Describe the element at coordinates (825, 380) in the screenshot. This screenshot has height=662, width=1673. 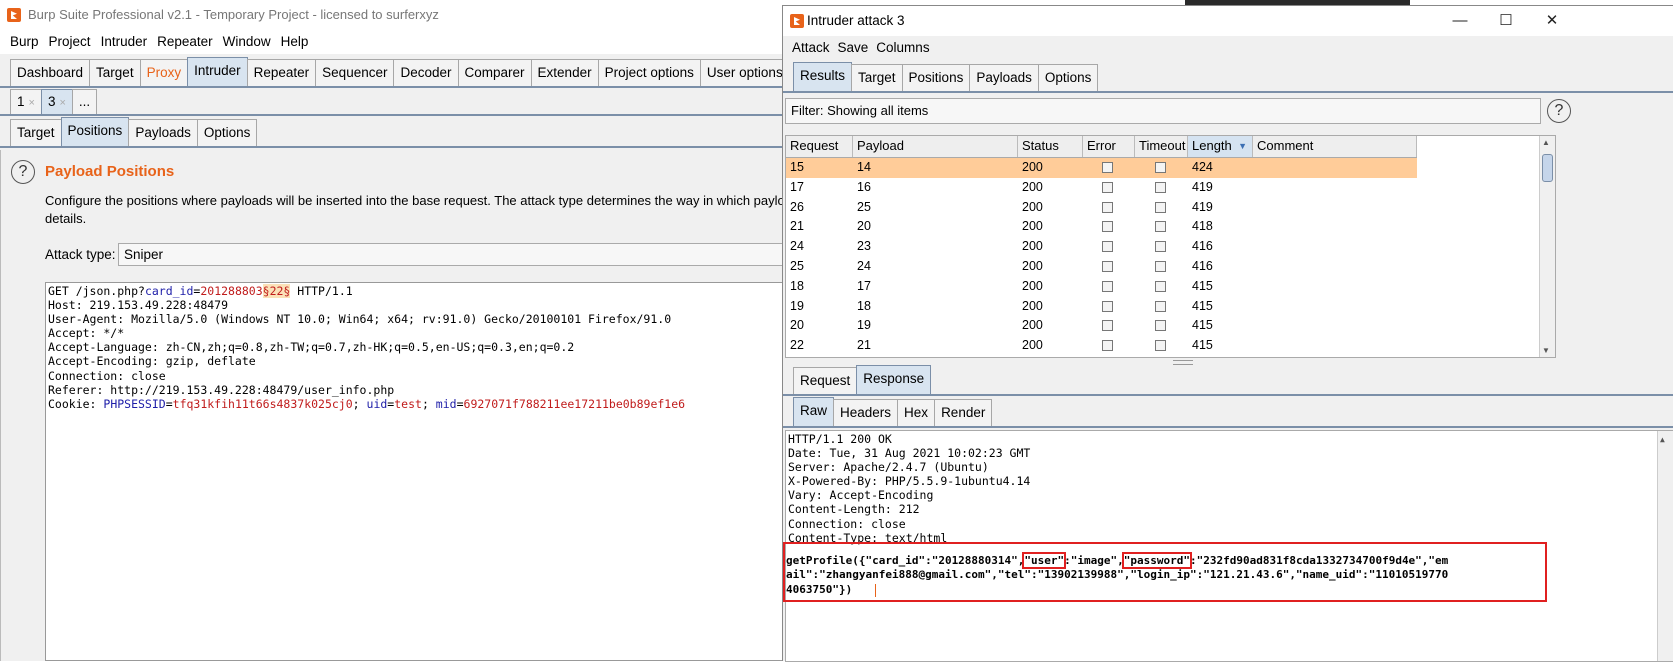
I see `tab-request: Request` at that location.